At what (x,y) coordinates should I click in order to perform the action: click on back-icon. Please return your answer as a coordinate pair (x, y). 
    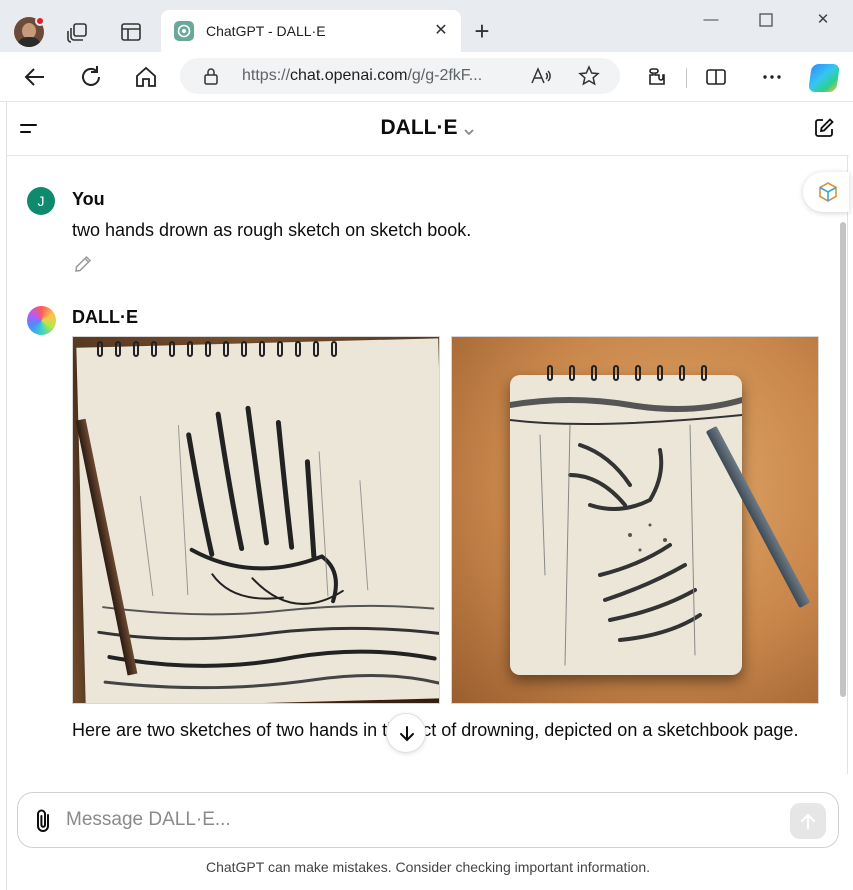
    Looking at the image, I should click on (35, 77).